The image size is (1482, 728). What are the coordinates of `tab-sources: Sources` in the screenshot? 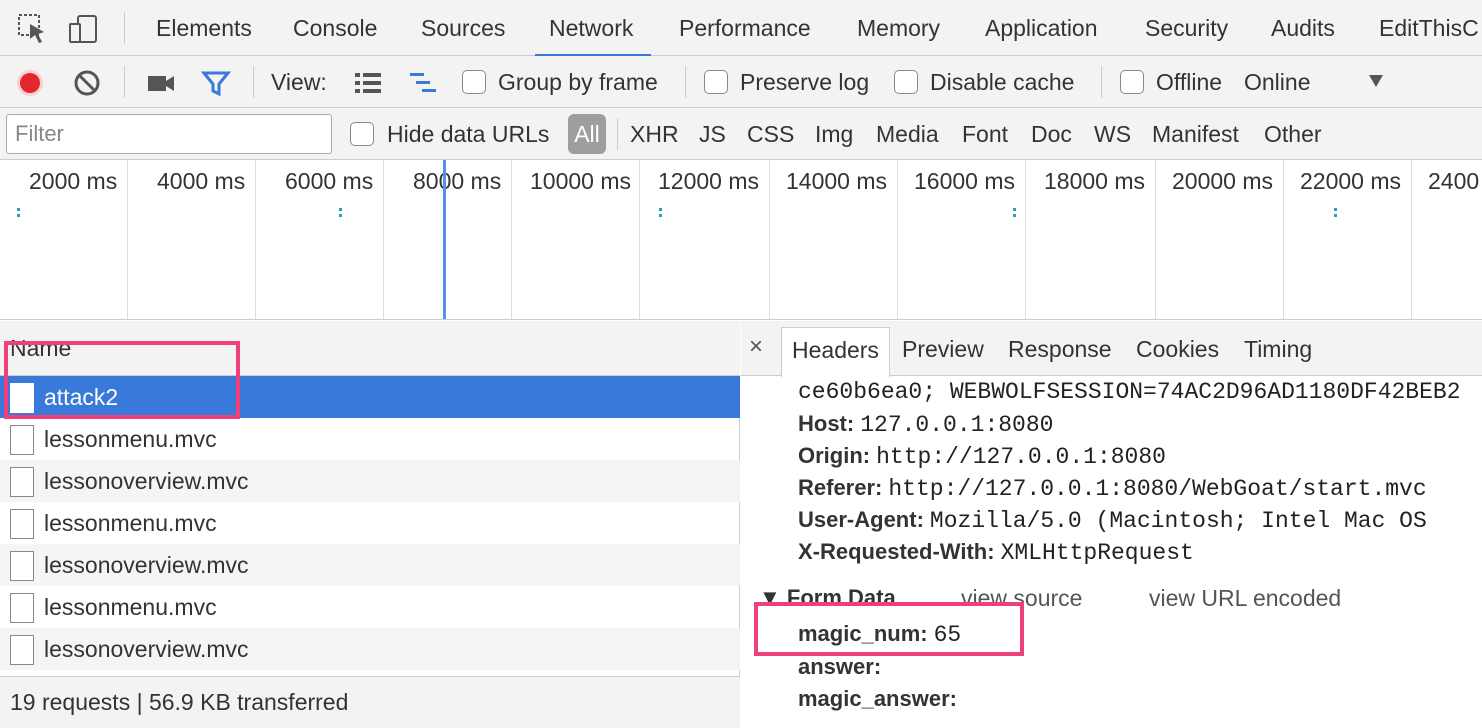 It's located at (463, 28).